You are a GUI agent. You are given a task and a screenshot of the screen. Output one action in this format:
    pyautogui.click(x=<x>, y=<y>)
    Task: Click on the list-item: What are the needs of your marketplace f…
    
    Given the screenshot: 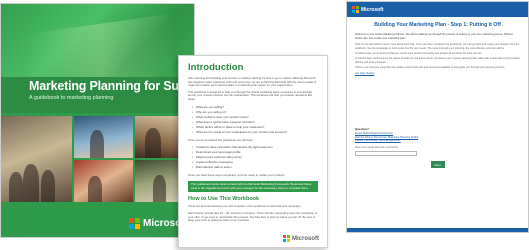 What is the action you would take?
    pyautogui.click(x=255, y=132)
    